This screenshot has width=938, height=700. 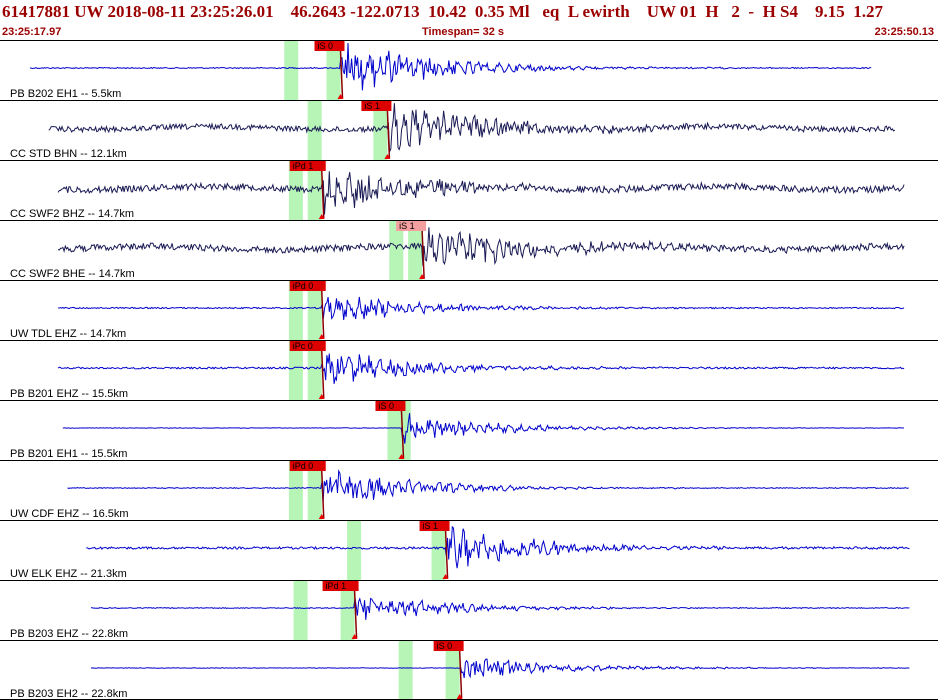 What do you see at coordinates (68, 334) in the screenshot?
I see `station-label: UW TDL EHZ -- 14.7km` at bounding box center [68, 334].